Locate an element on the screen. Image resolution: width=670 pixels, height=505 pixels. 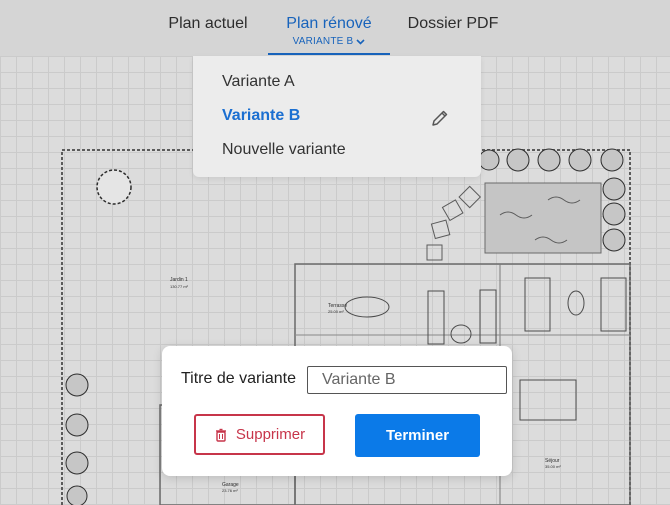
variant-title-label: Titre de variante is located at coordinates (239, 378).